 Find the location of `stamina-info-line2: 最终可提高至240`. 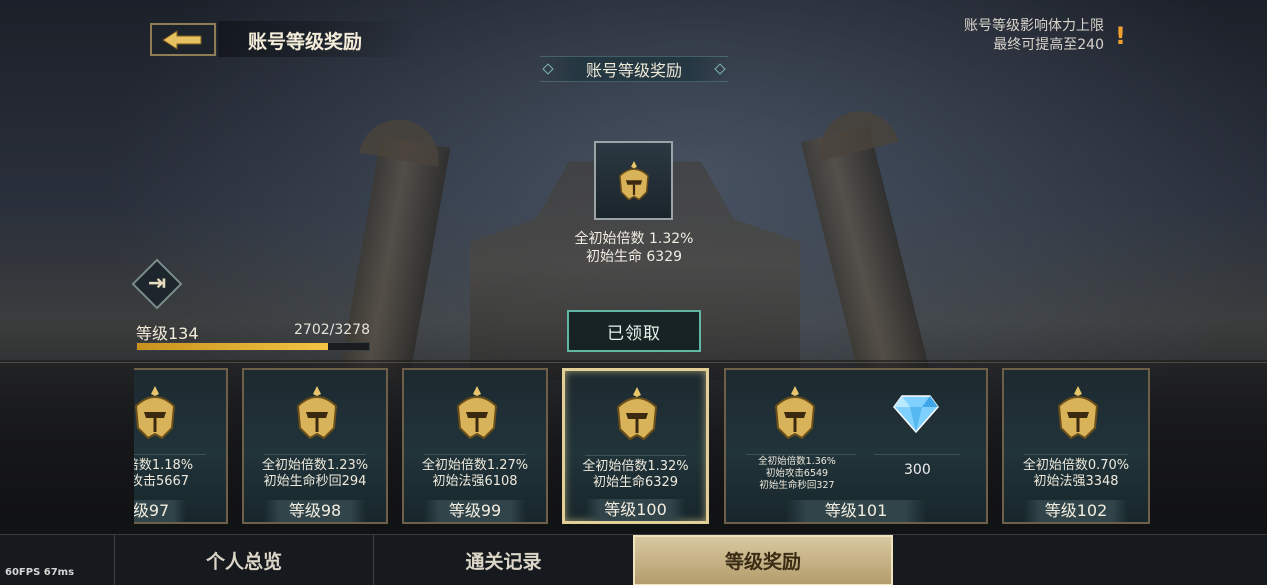

stamina-info-line2: 最终可提高至240 is located at coordinates (1048, 45).